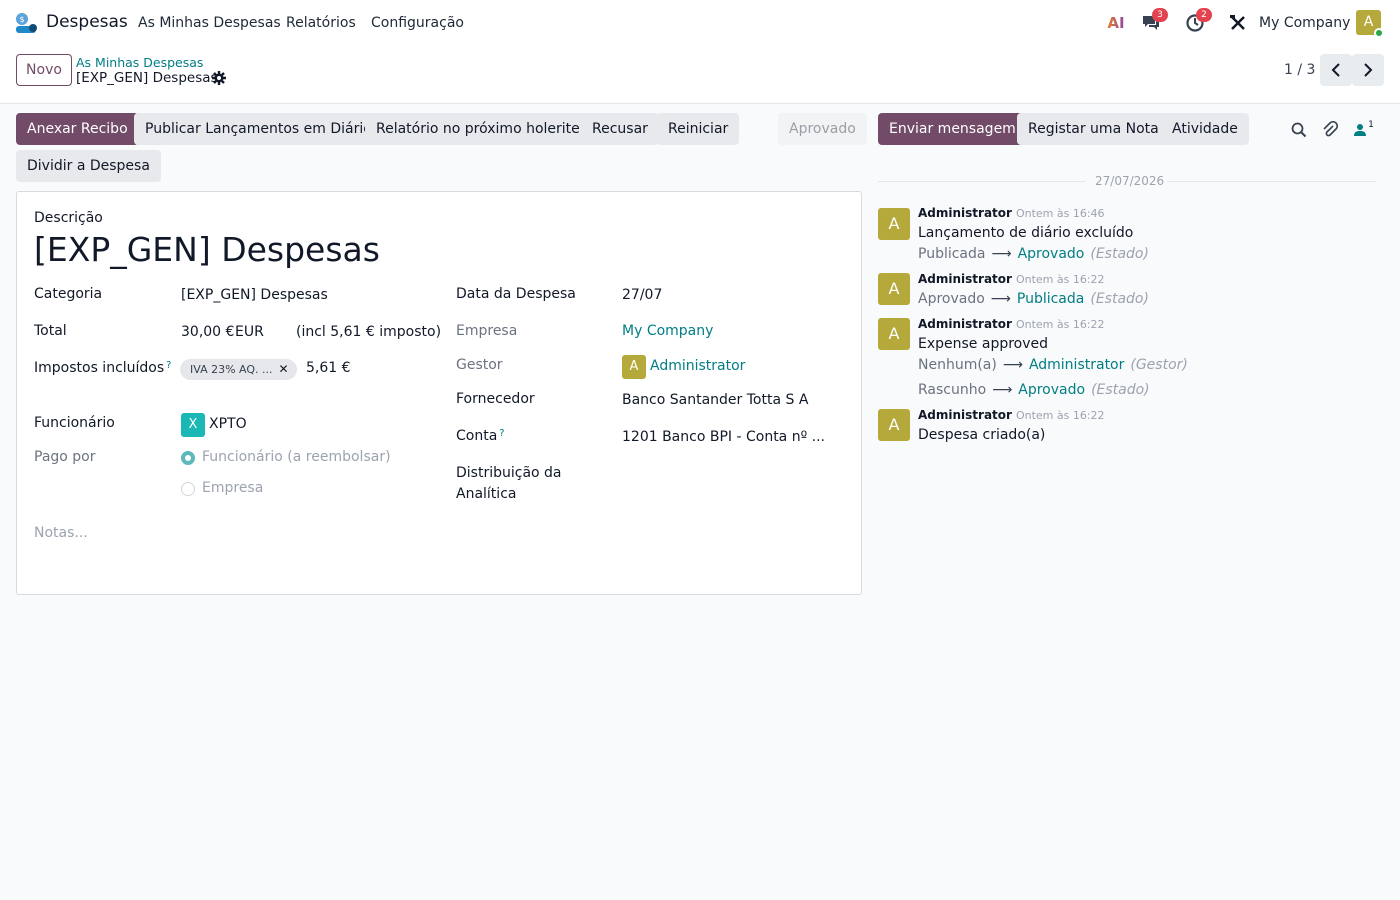 This screenshot has height=900, width=1400. What do you see at coordinates (88, 166) in the screenshot?
I see `split-expense-button: Dividir a Despesa` at bounding box center [88, 166].